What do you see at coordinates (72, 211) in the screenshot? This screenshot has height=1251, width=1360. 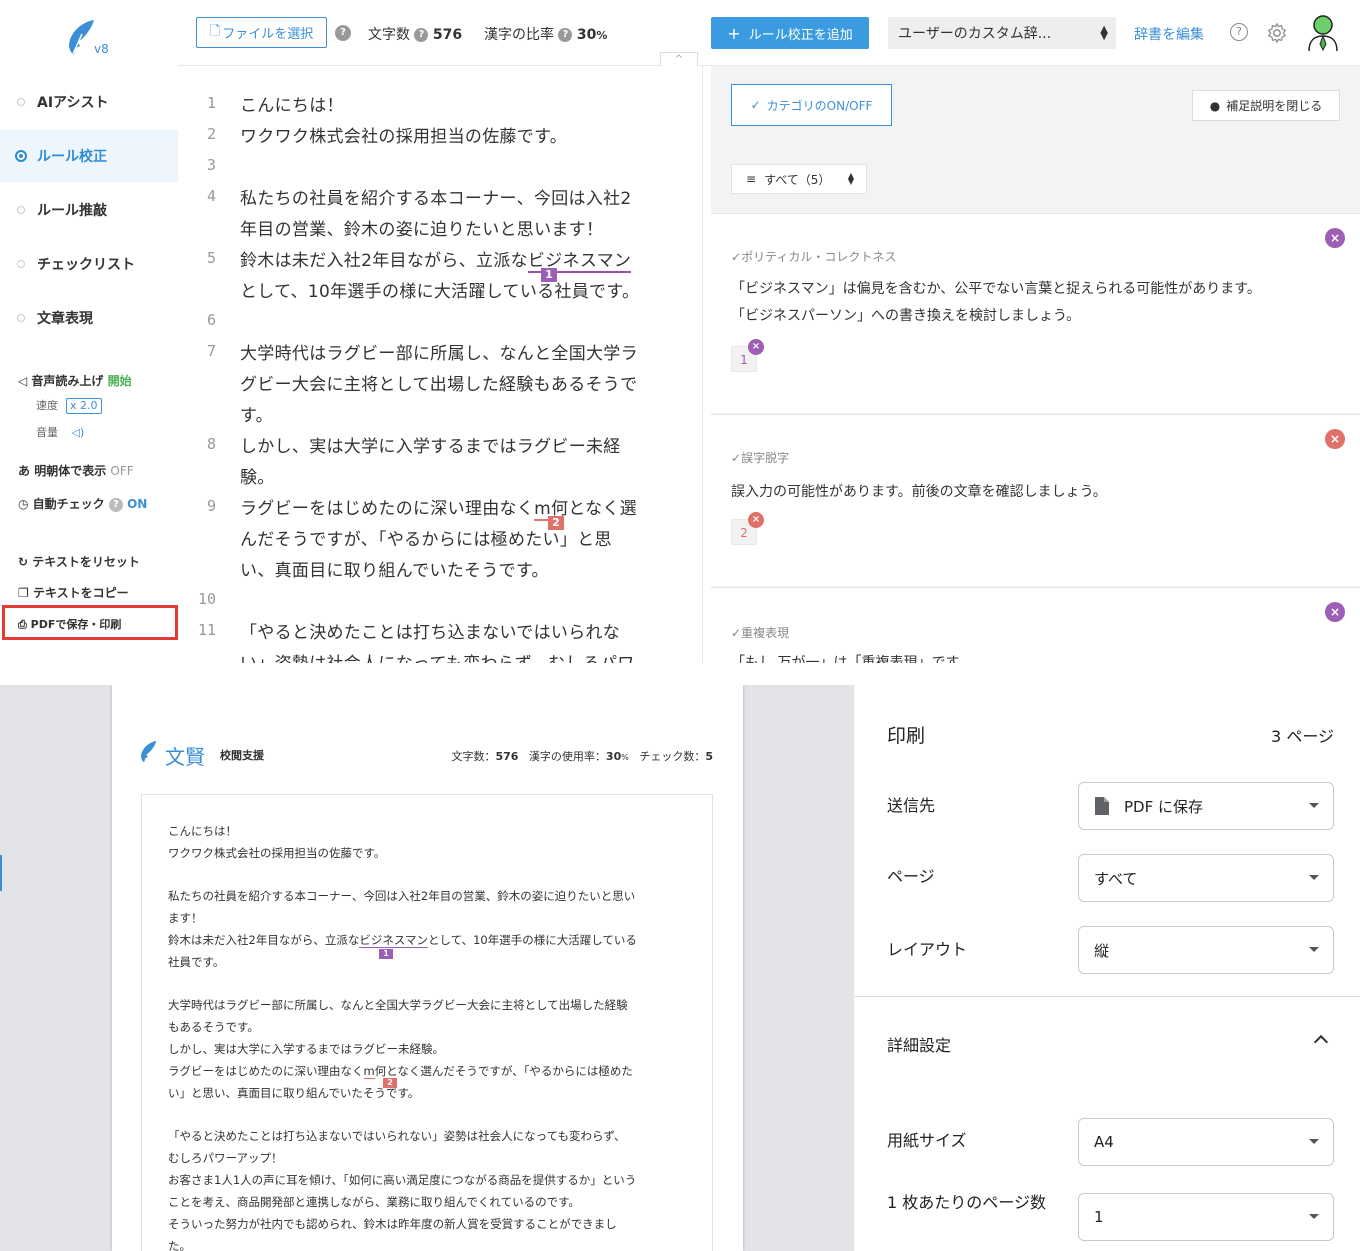 I see `nav-label: ルール推敲` at bounding box center [72, 211].